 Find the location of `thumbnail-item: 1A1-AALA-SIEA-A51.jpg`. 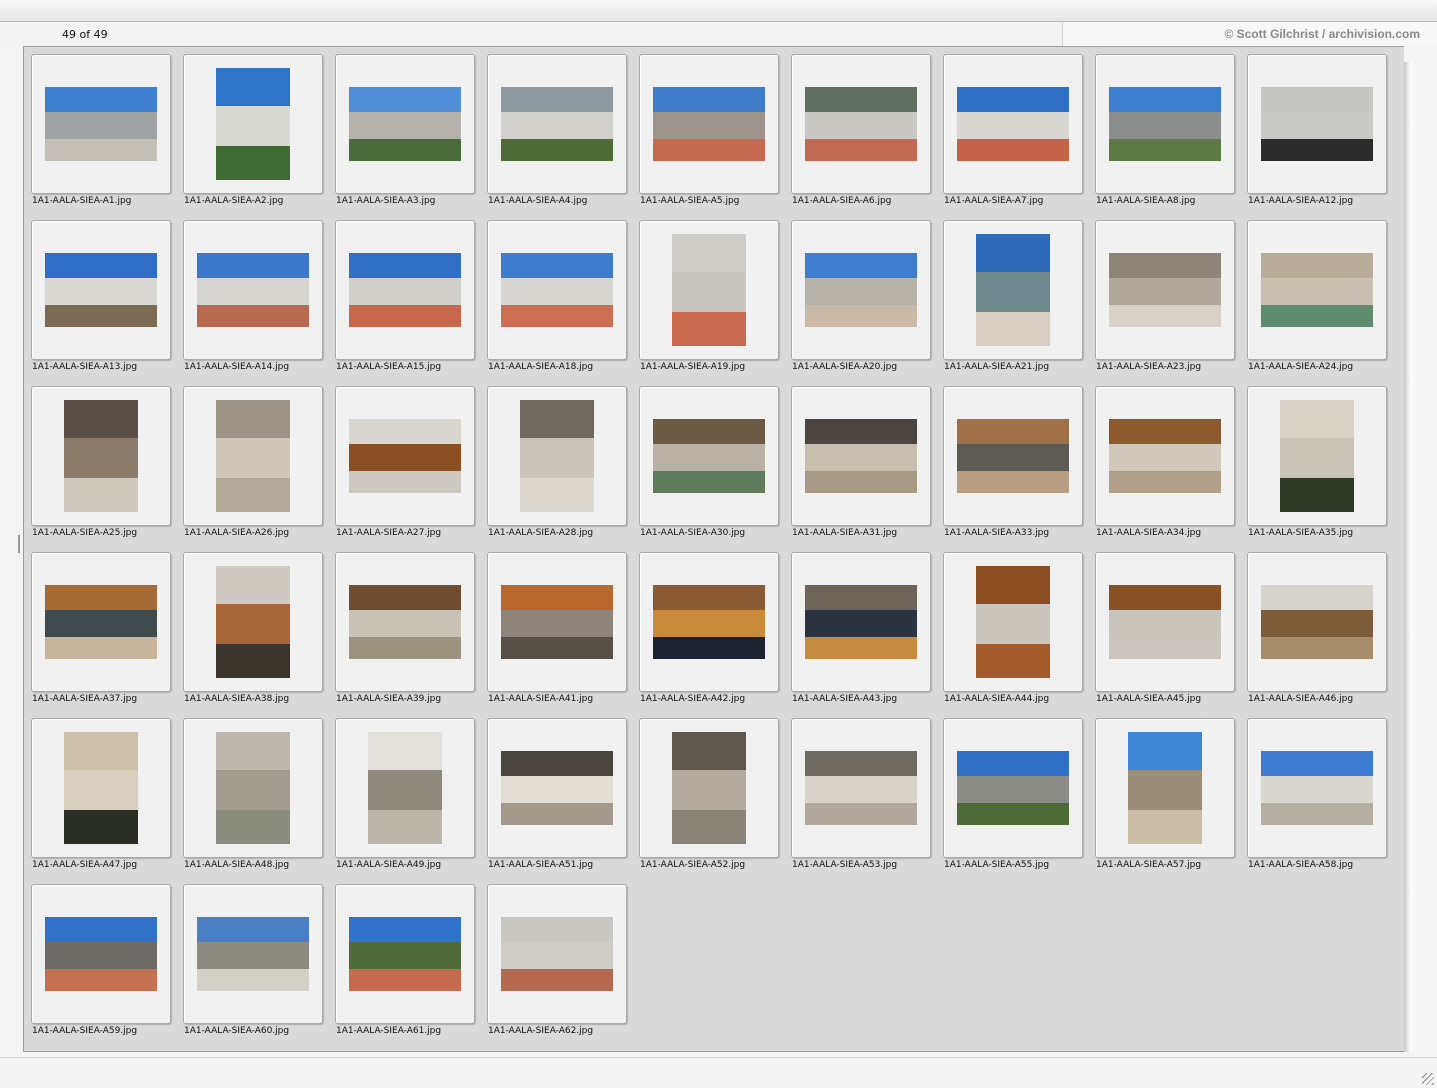

thumbnail-item: 1A1-AALA-SIEA-A51.jpg is located at coordinates (557, 798).